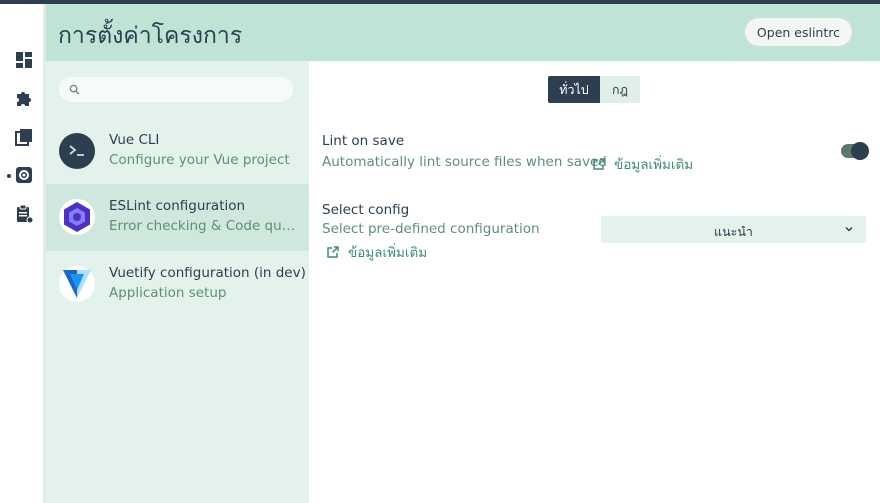  I want to click on plugin-description: Application setup, so click(168, 293).